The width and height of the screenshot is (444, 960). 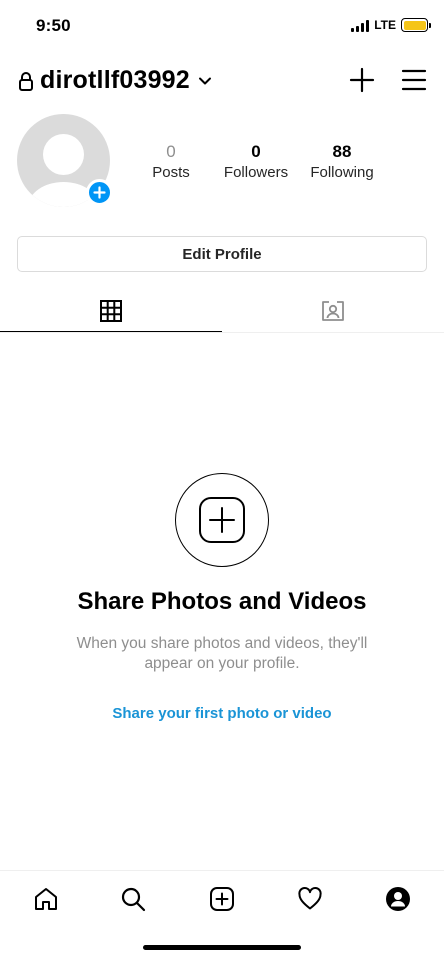 I want to click on grid-icon, so click(x=111, y=310).